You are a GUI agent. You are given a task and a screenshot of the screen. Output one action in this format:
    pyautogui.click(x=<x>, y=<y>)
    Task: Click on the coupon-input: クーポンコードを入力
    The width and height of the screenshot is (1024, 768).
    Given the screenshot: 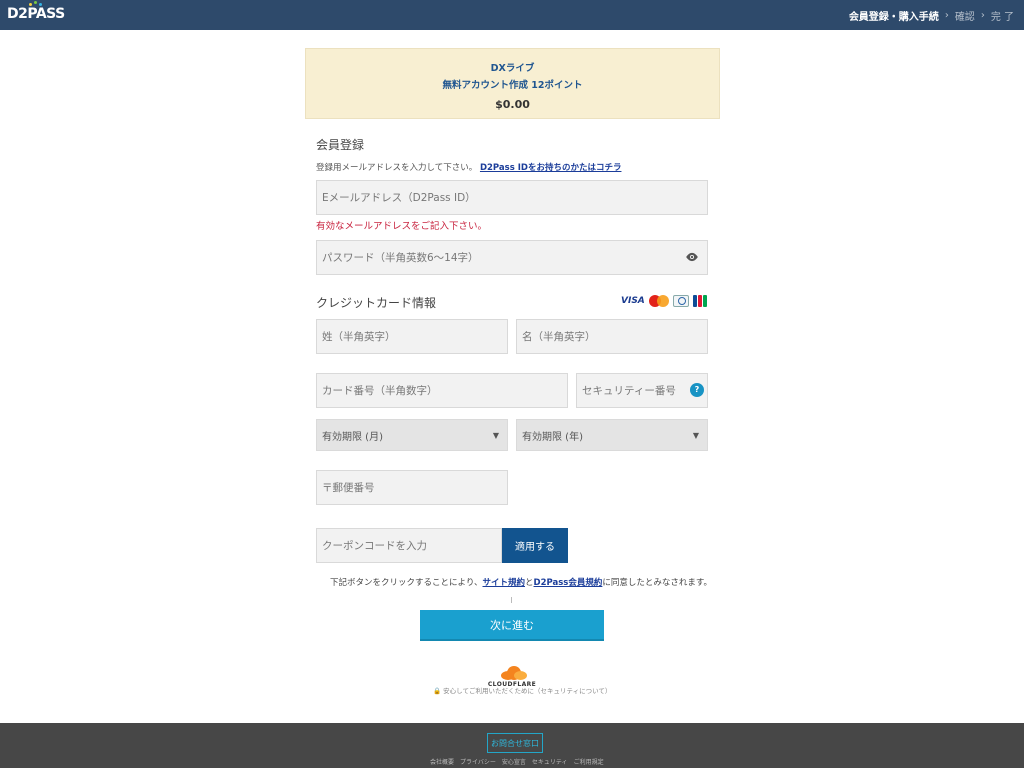 What is the action you would take?
    pyautogui.click(x=409, y=545)
    